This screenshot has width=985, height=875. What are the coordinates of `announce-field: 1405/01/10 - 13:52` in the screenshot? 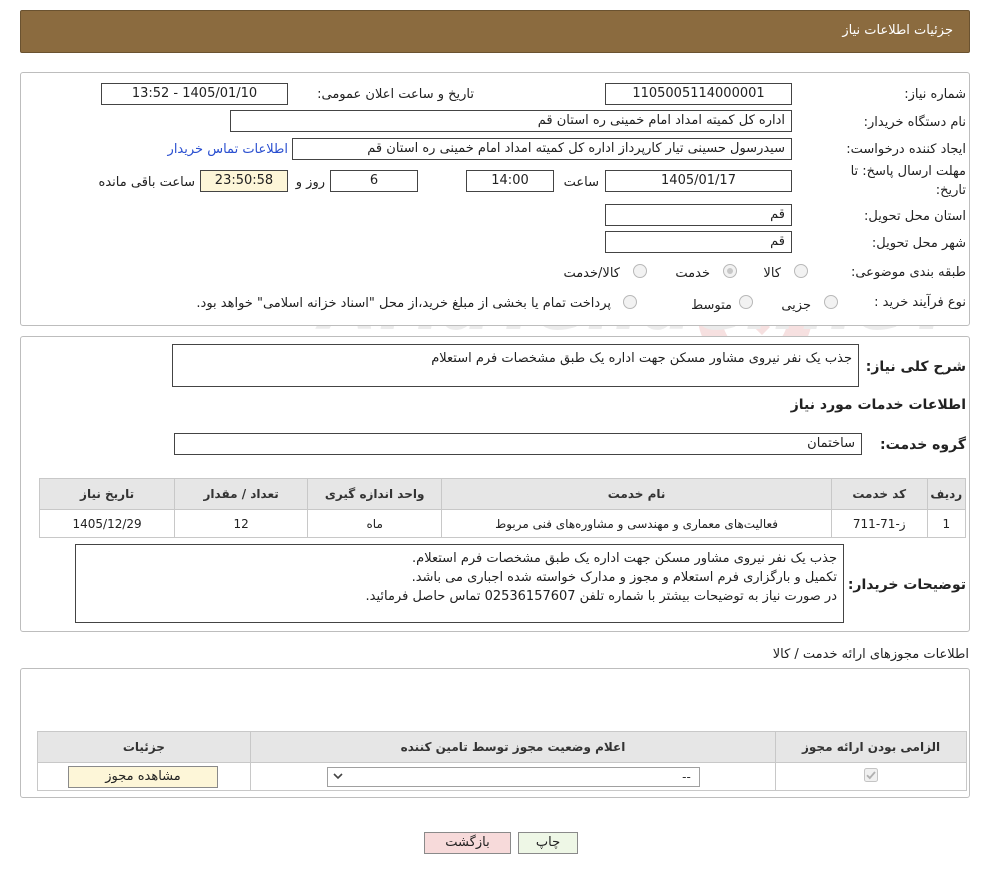 It's located at (194, 94).